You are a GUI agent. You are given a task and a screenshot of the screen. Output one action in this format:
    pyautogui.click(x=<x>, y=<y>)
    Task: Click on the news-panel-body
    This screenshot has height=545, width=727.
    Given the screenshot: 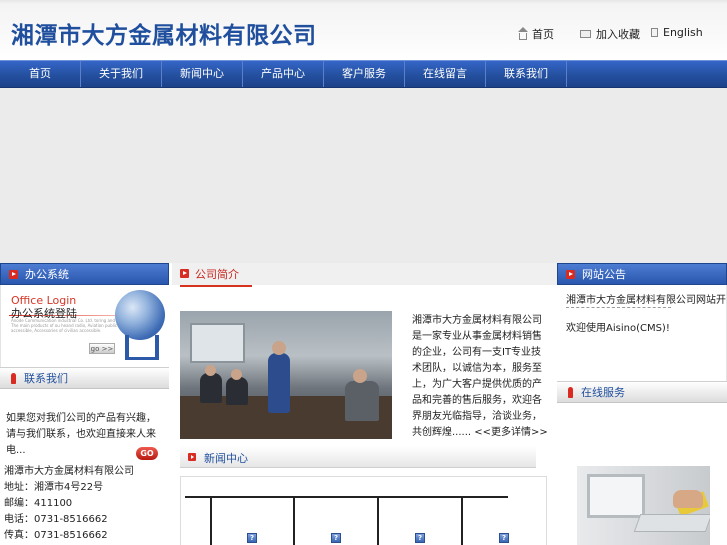 What is the action you would take?
    pyautogui.click(x=363, y=510)
    